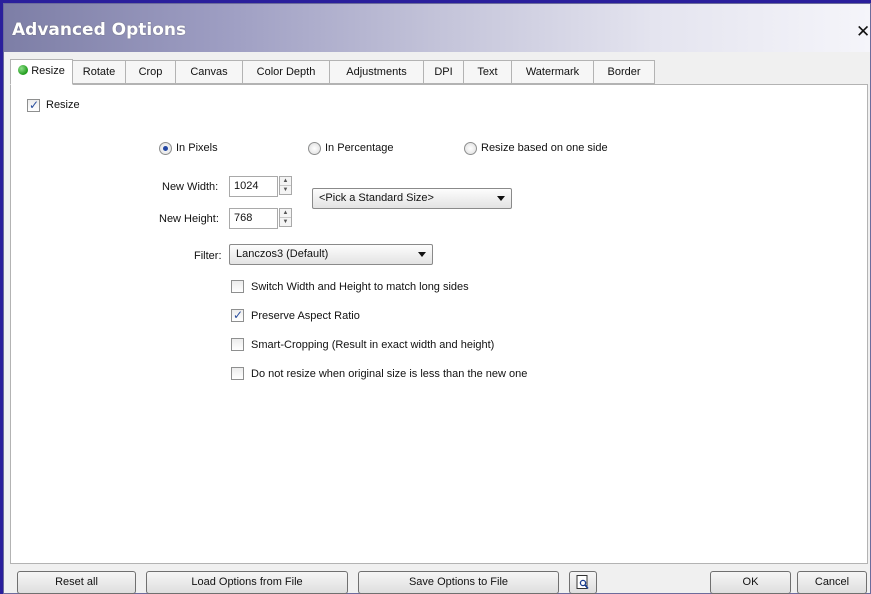 This screenshot has height=594, width=871. I want to click on preserve-aspect-ratio-checkbox, so click(237, 315).